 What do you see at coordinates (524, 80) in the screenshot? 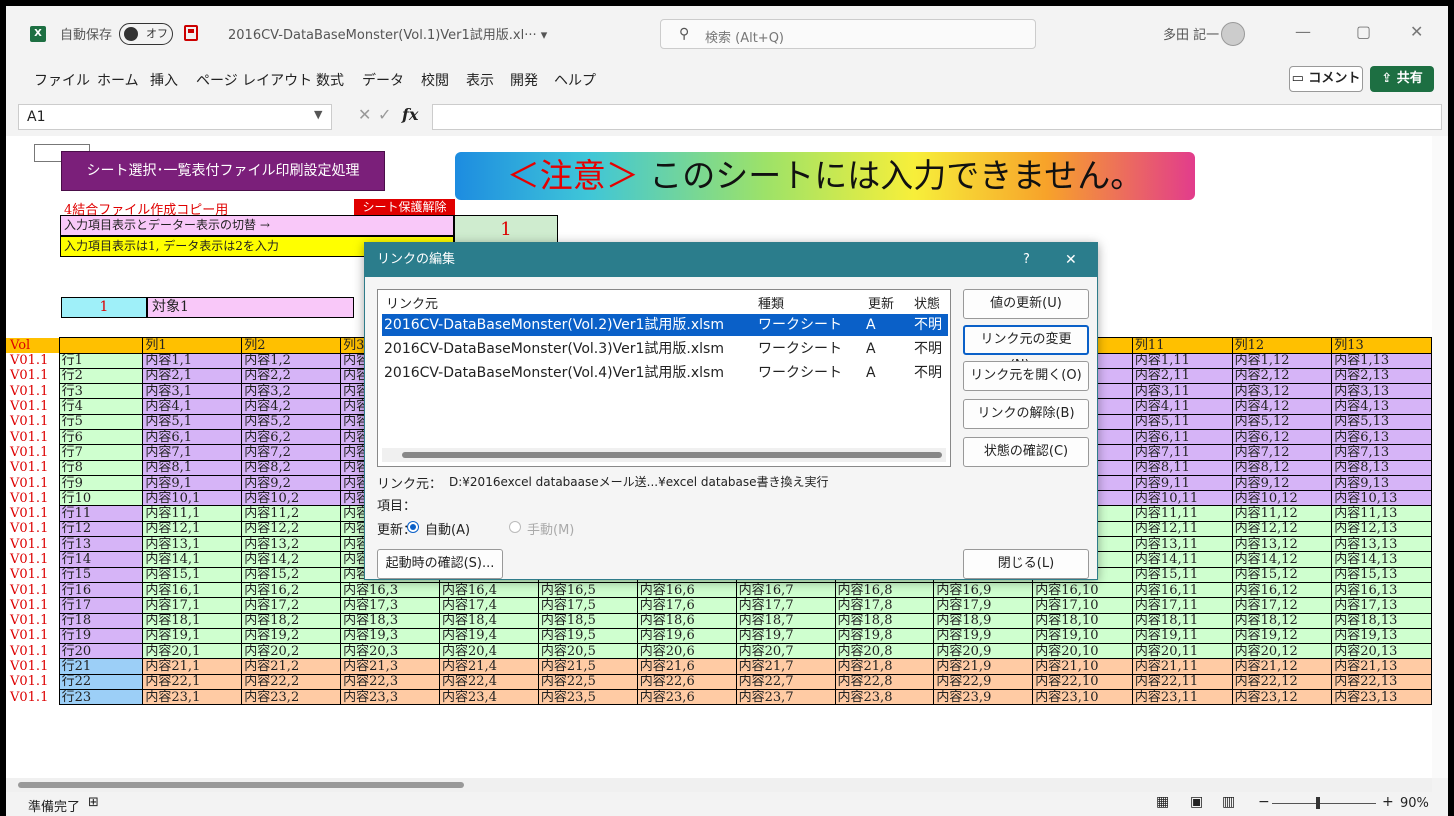
I see `tab-developer: 開発` at bounding box center [524, 80].